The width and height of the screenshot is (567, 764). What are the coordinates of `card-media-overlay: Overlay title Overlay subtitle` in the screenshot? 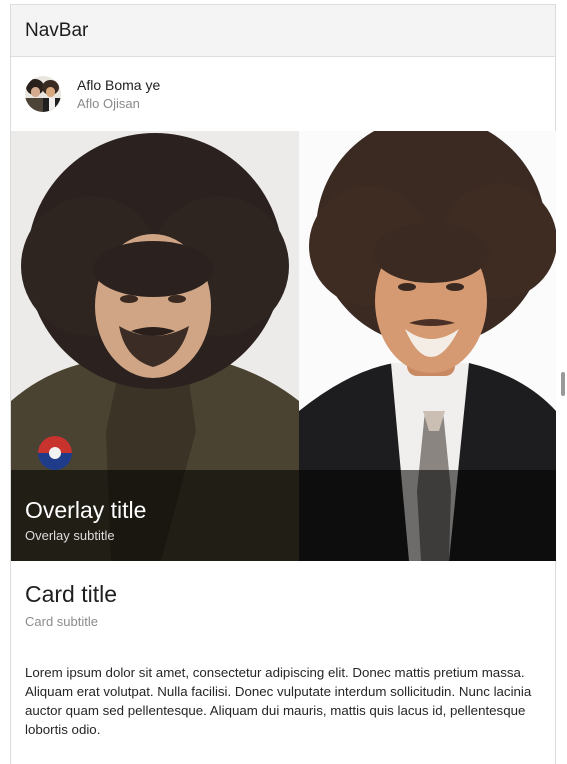 It's located at (283, 515).